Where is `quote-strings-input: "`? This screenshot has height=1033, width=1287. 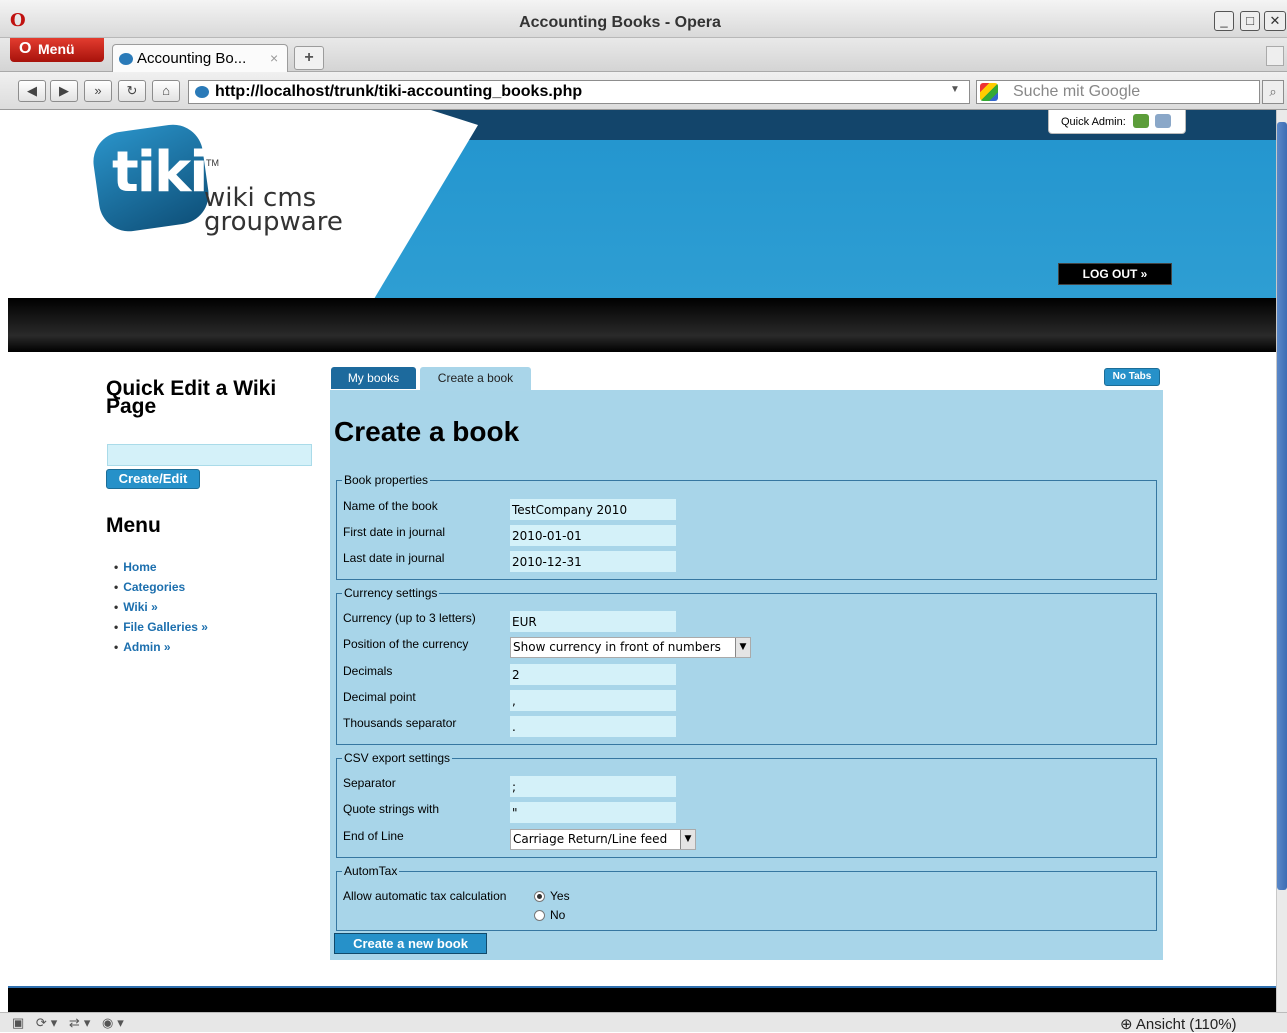 quote-strings-input: " is located at coordinates (593, 812).